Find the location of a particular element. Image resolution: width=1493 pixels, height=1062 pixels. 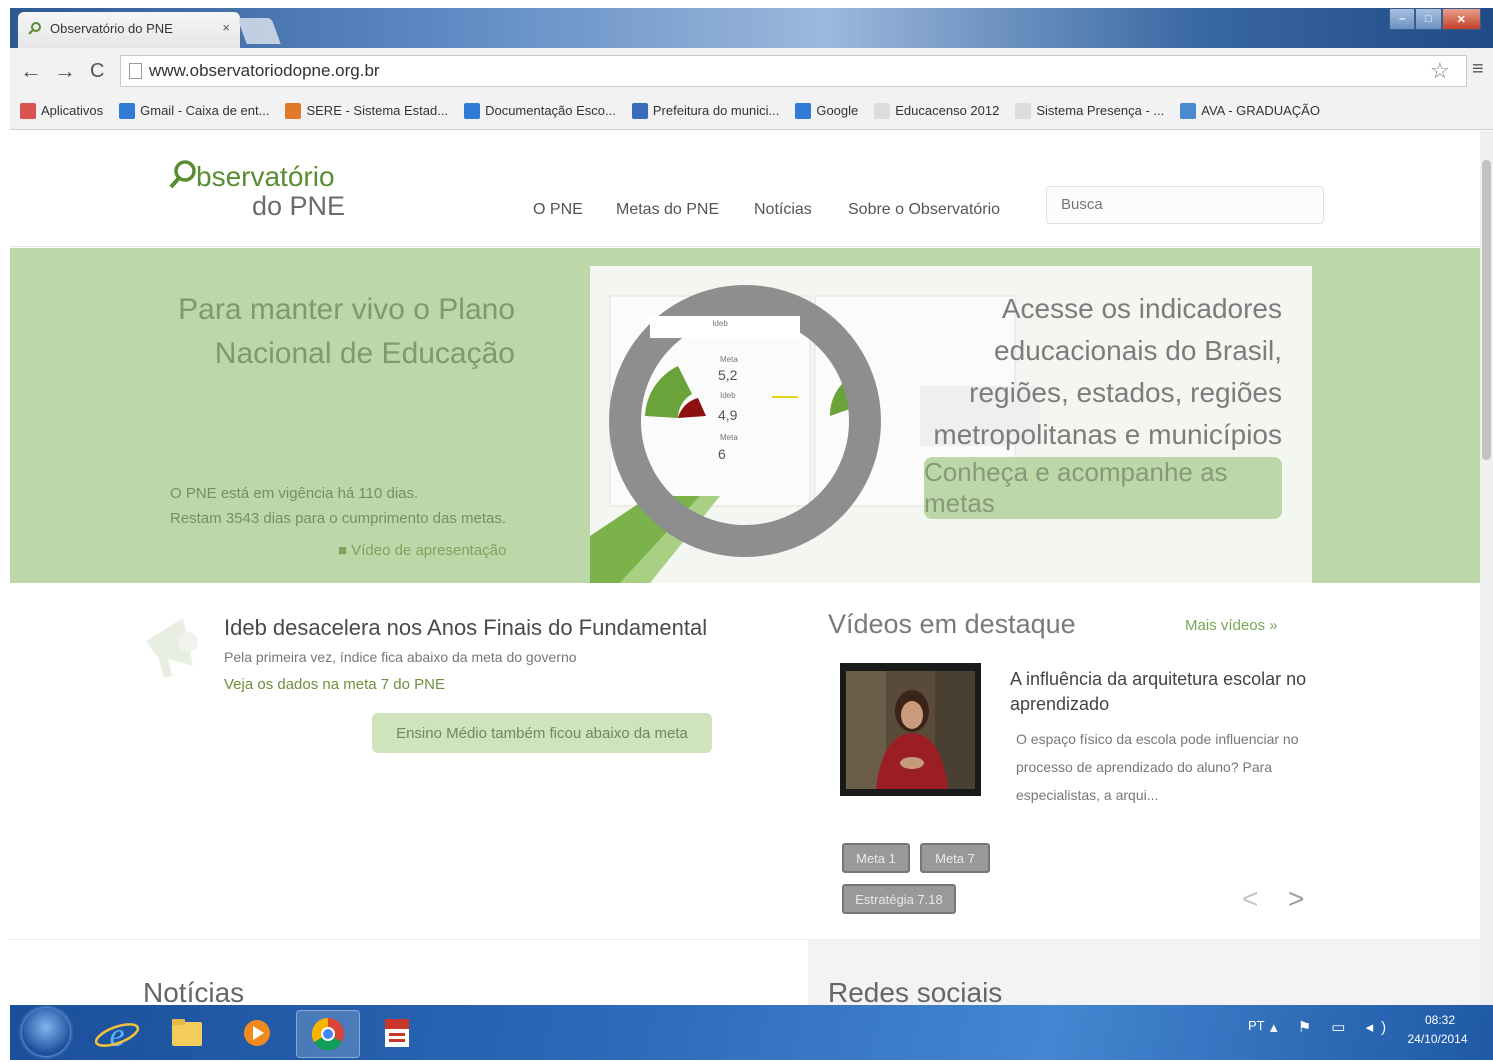

browser-tab: Observatório do PNE × is located at coordinates (129, 30).